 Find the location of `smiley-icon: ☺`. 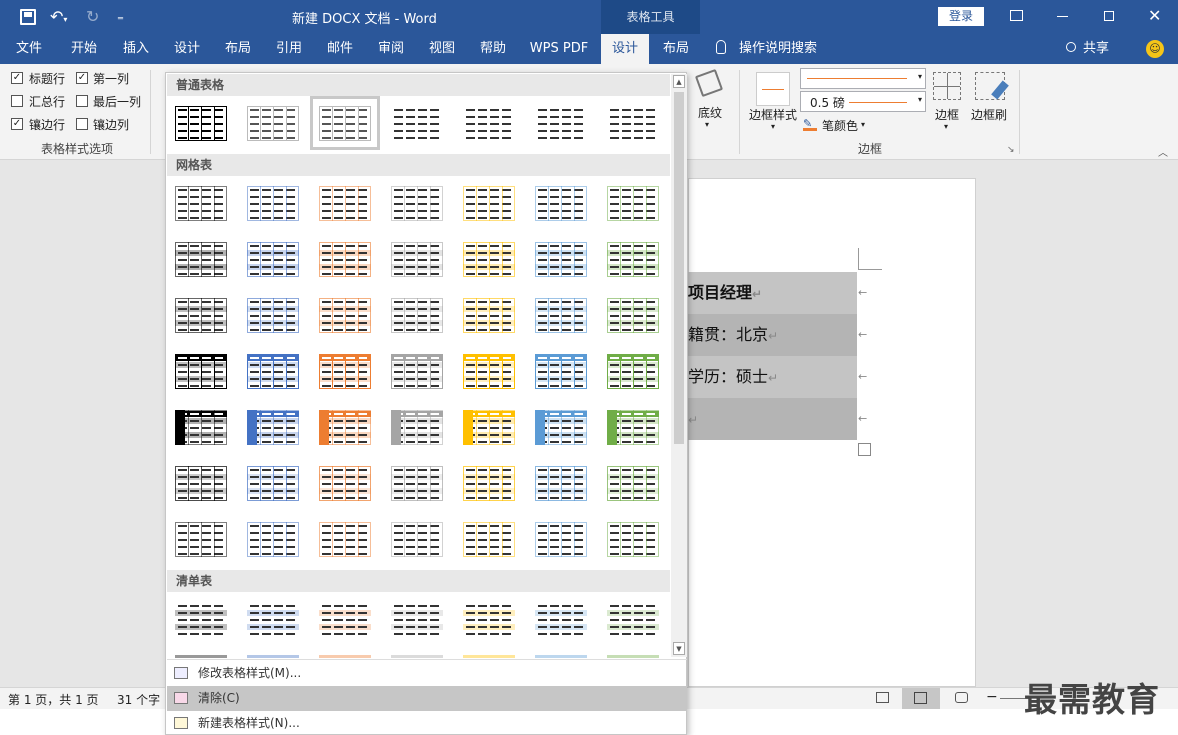

smiley-icon: ☺ is located at coordinates (1155, 49).